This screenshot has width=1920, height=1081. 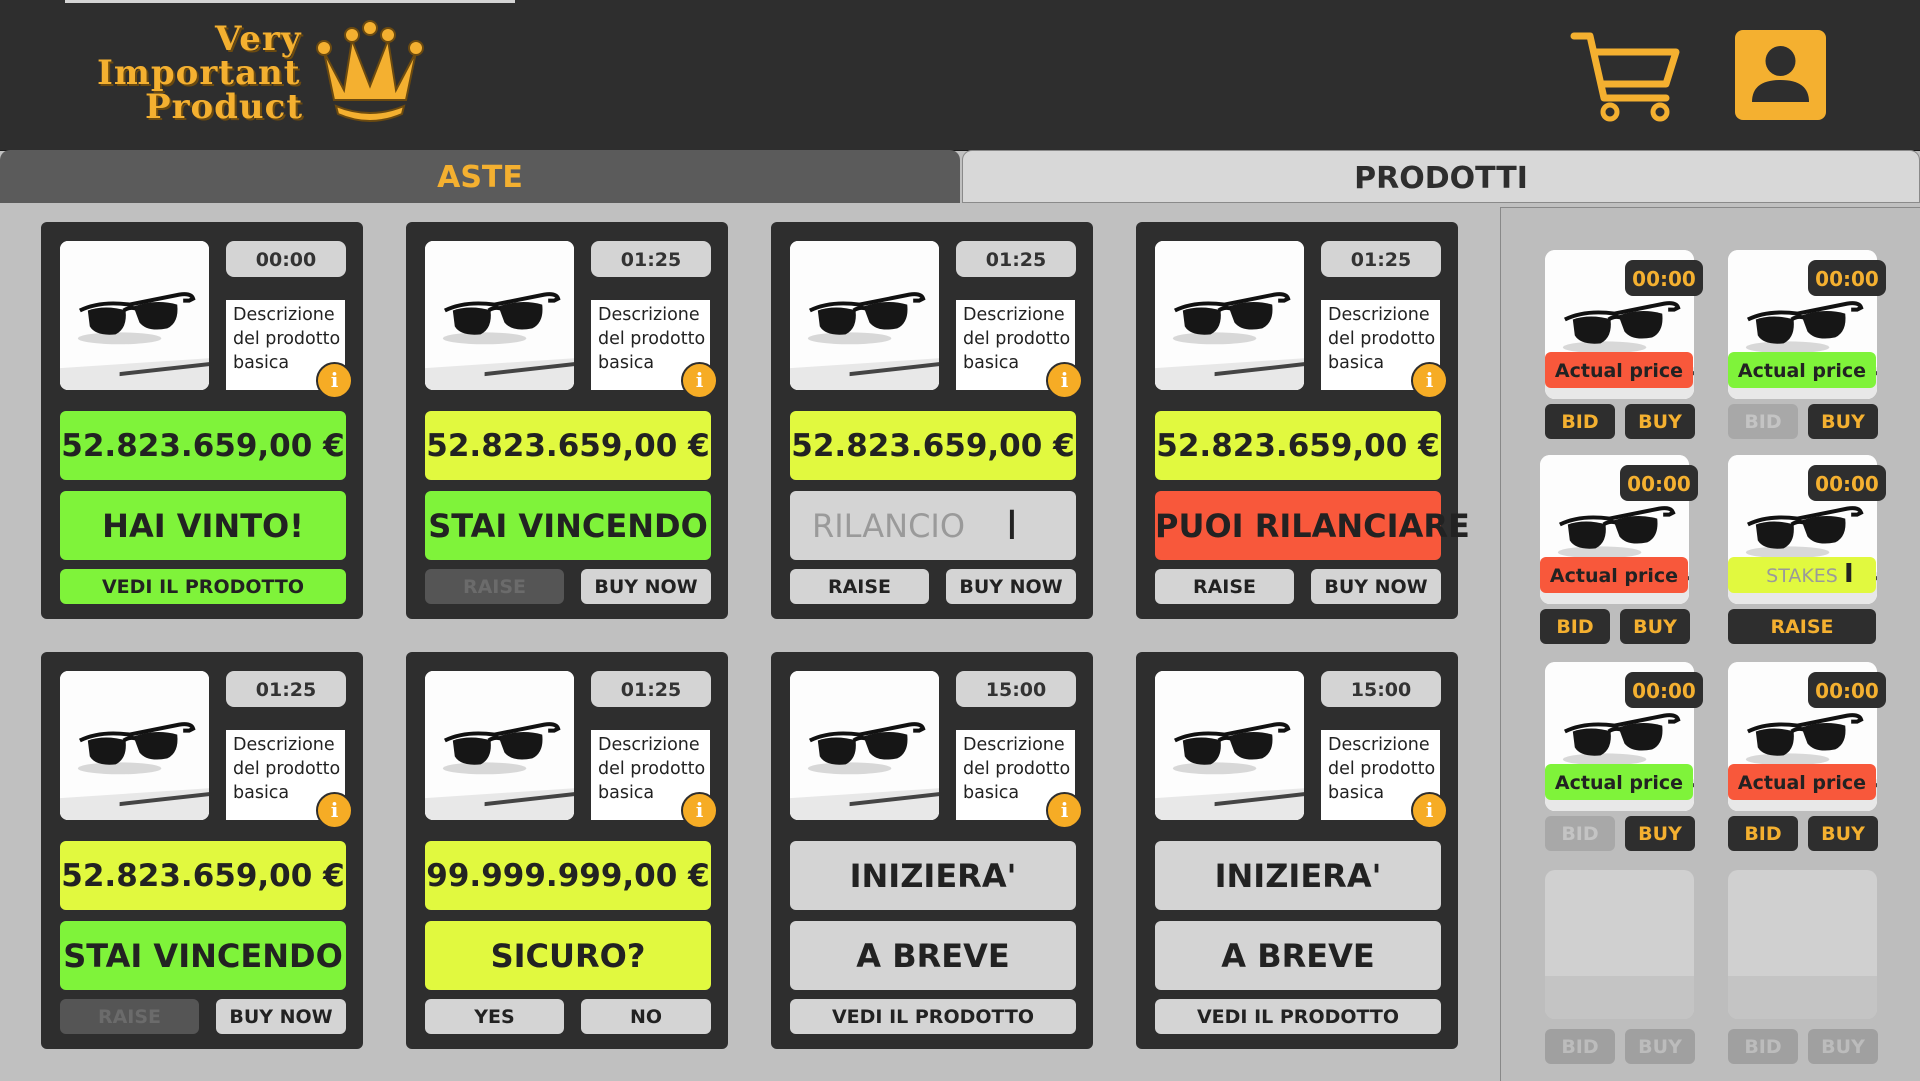 What do you see at coordinates (480, 176) in the screenshot?
I see `tab-aste: ASTE` at bounding box center [480, 176].